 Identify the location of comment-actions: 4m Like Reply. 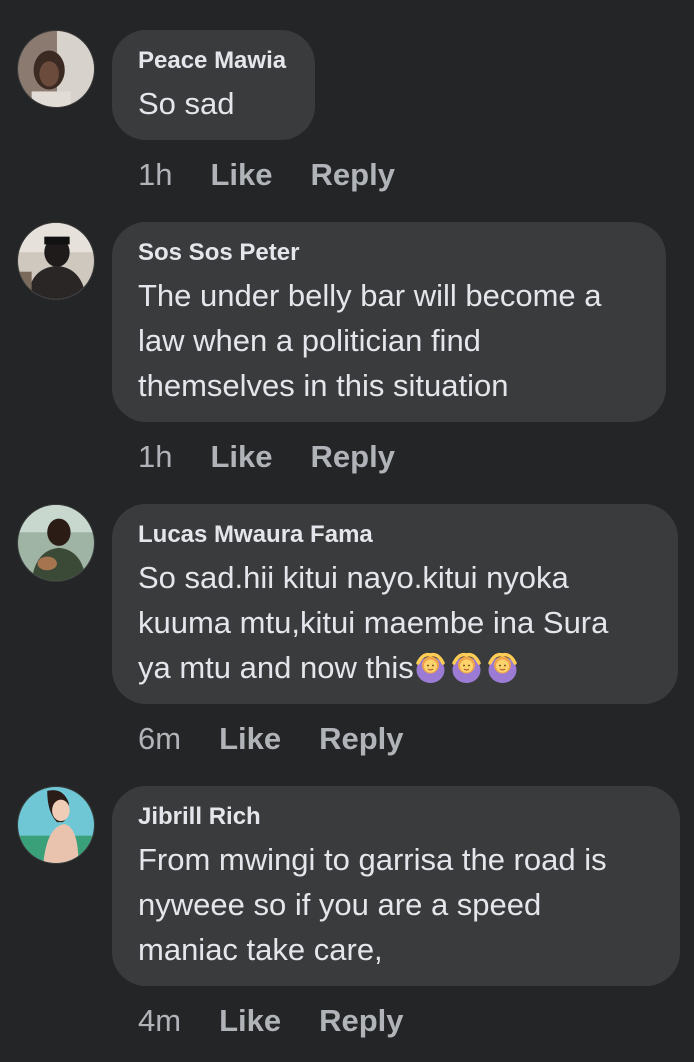
(271, 1021).